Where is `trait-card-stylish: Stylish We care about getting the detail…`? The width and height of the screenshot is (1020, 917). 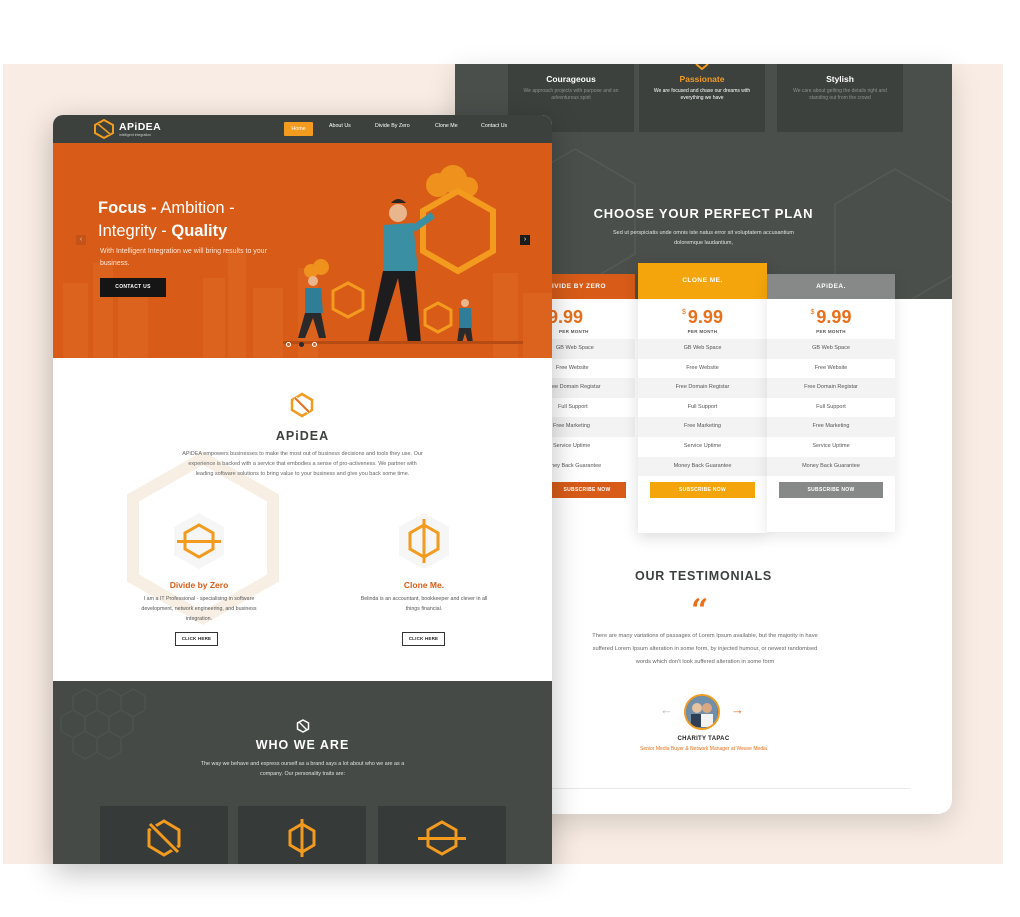 trait-card-stylish: Stylish We care about getting the detail… is located at coordinates (840, 98).